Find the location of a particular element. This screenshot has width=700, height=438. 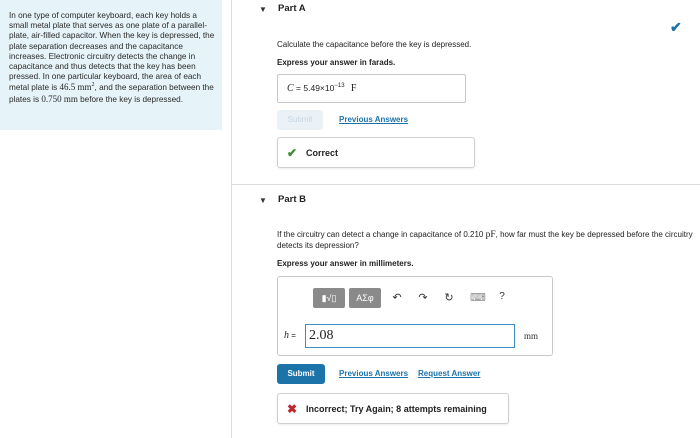

part-b-answer-input: 2.08 is located at coordinates (410, 336).